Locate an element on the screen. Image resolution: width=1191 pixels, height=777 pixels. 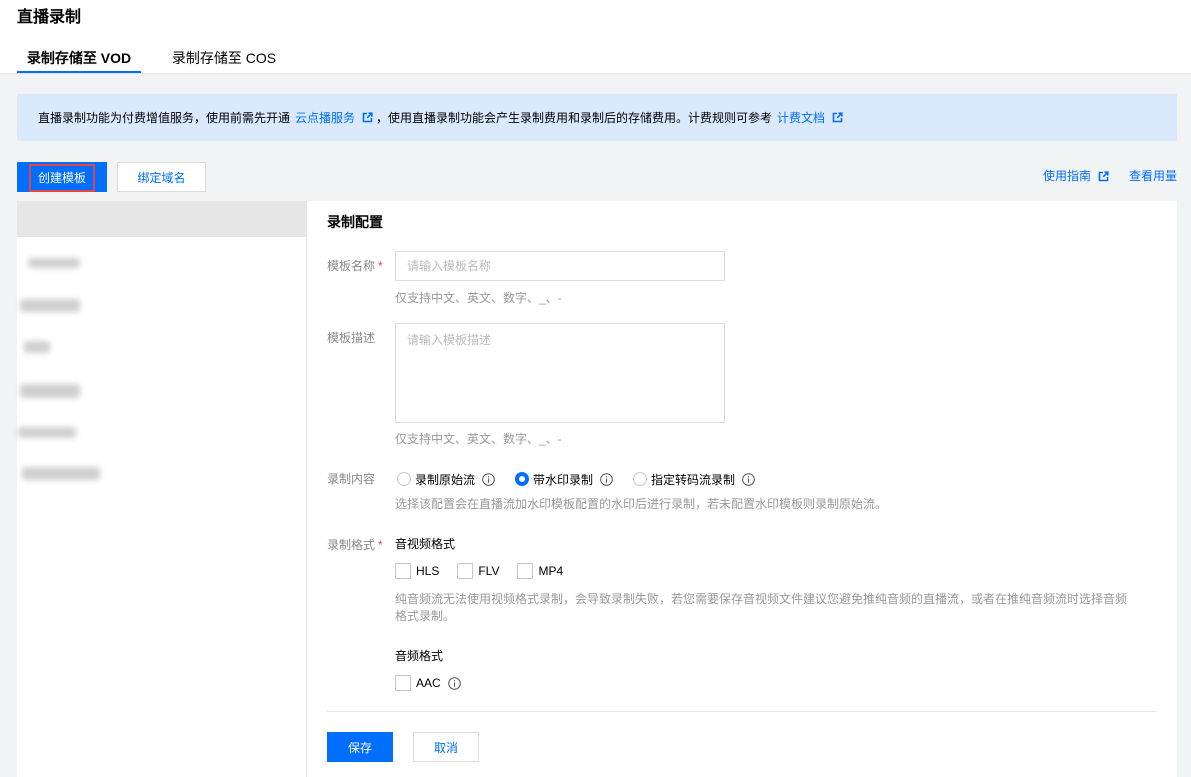
checkbox-option-mp4: MP4 is located at coordinates (540, 571).